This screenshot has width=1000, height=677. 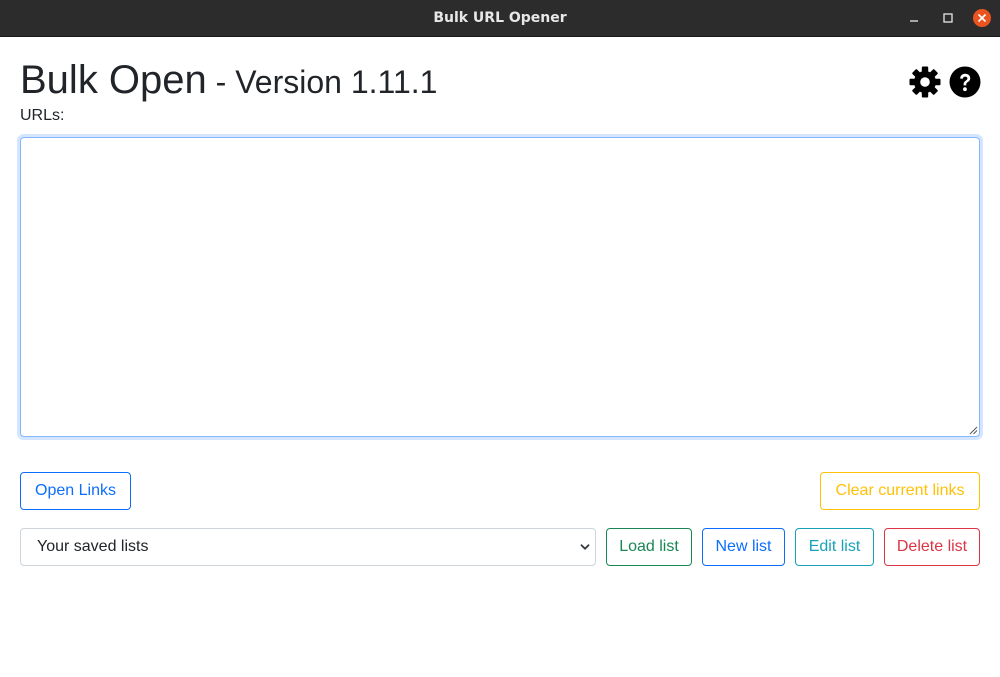 I want to click on edit-list-button: Edit list, so click(x=834, y=547).